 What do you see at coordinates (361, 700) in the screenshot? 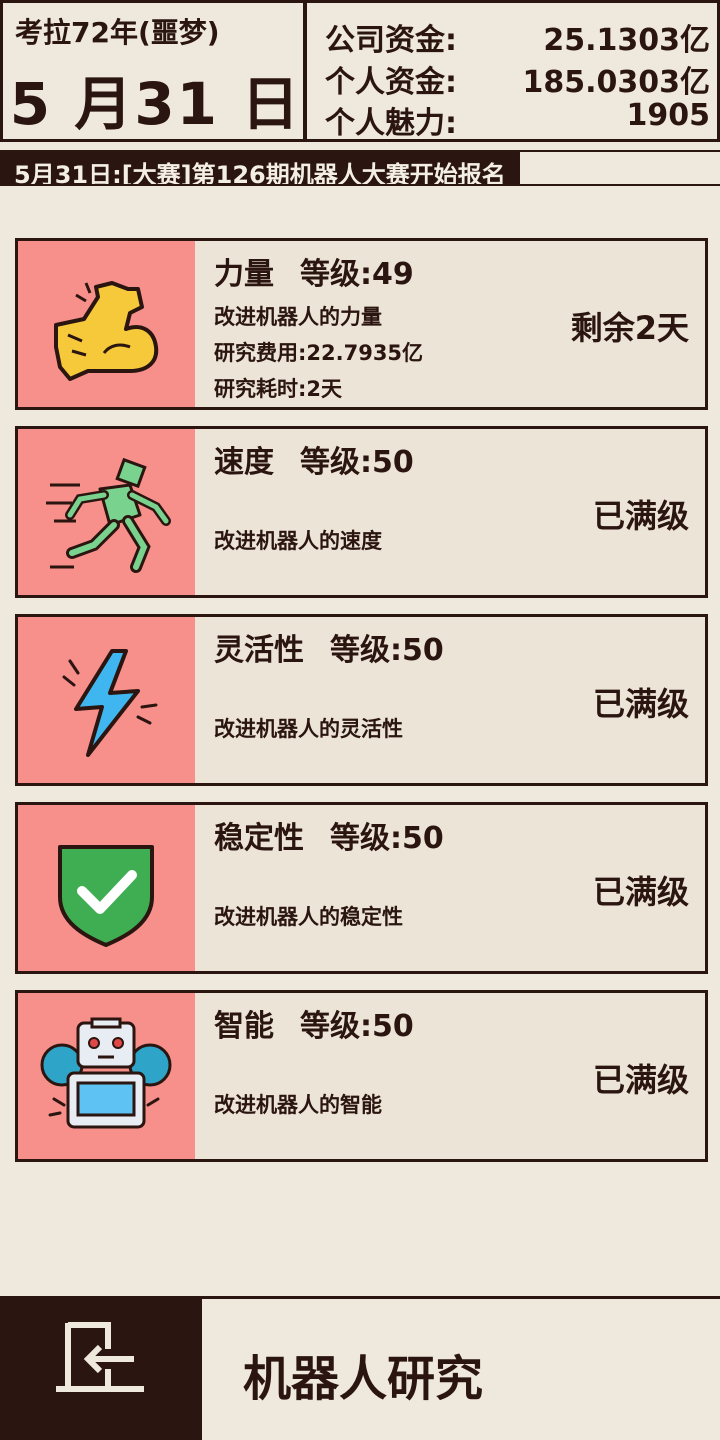
I see `research-card-agility: 灵活性 等级:50 改进机器人的灵活性 已满级` at bounding box center [361, 700].